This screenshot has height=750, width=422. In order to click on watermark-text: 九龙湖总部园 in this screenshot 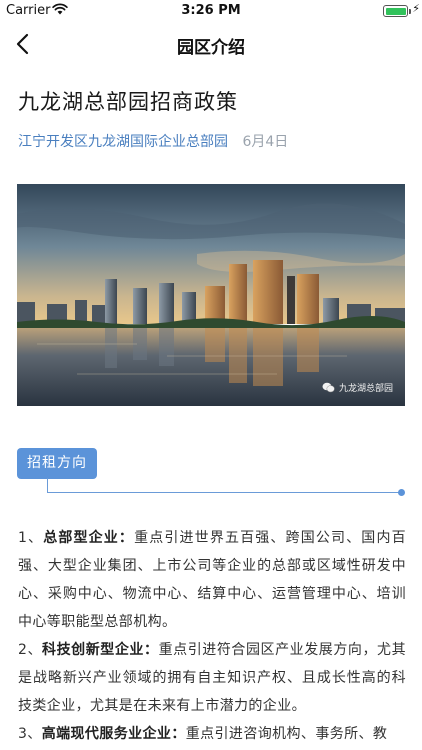, I will do `click(365, 389)`.